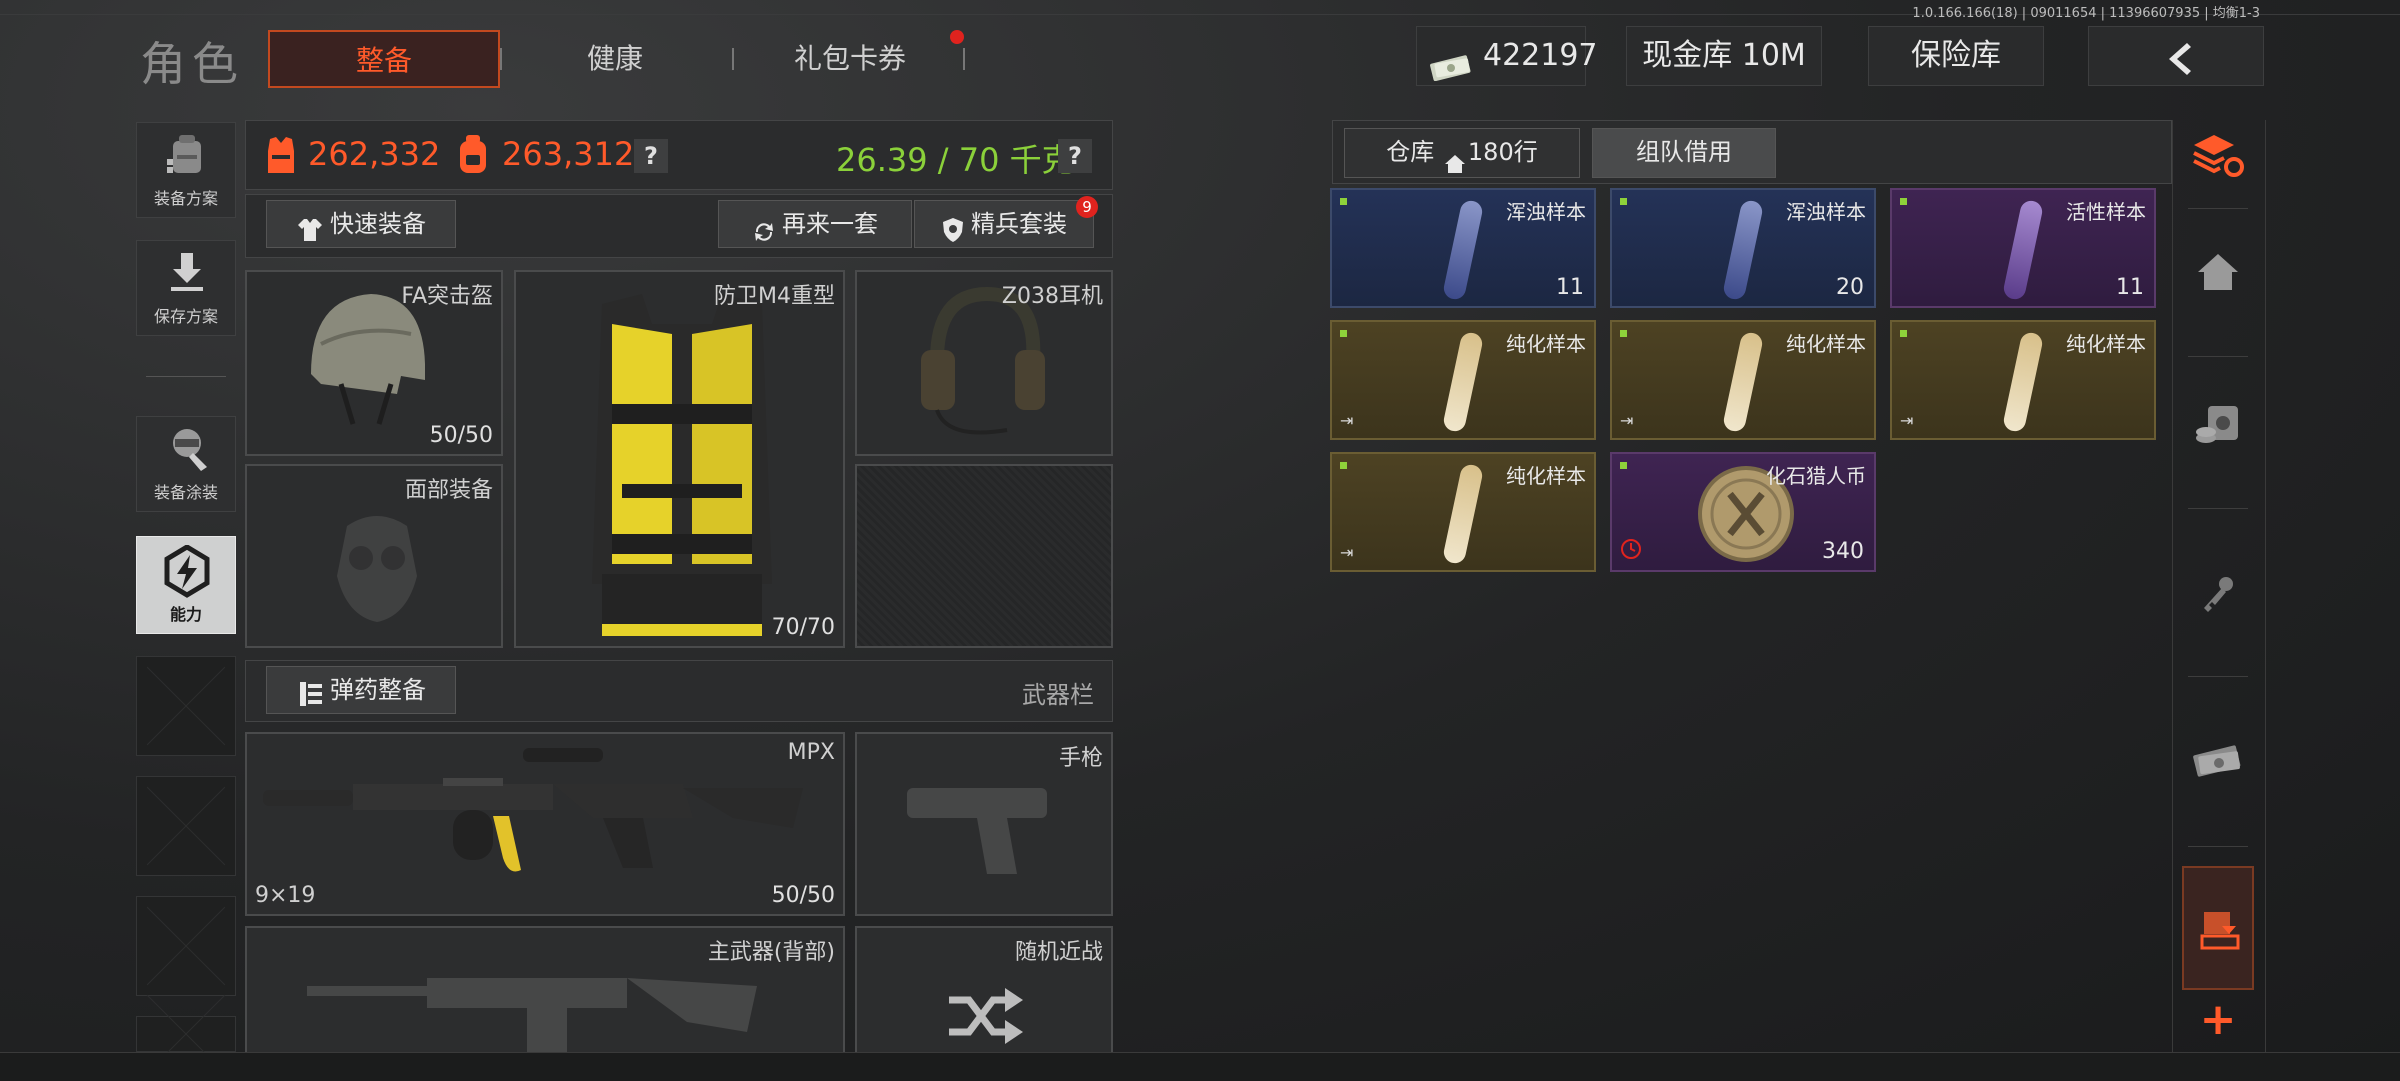  Describe the element at coordinates (986, 1018) in the screenshot. I see `shuffle-icon` at that location.